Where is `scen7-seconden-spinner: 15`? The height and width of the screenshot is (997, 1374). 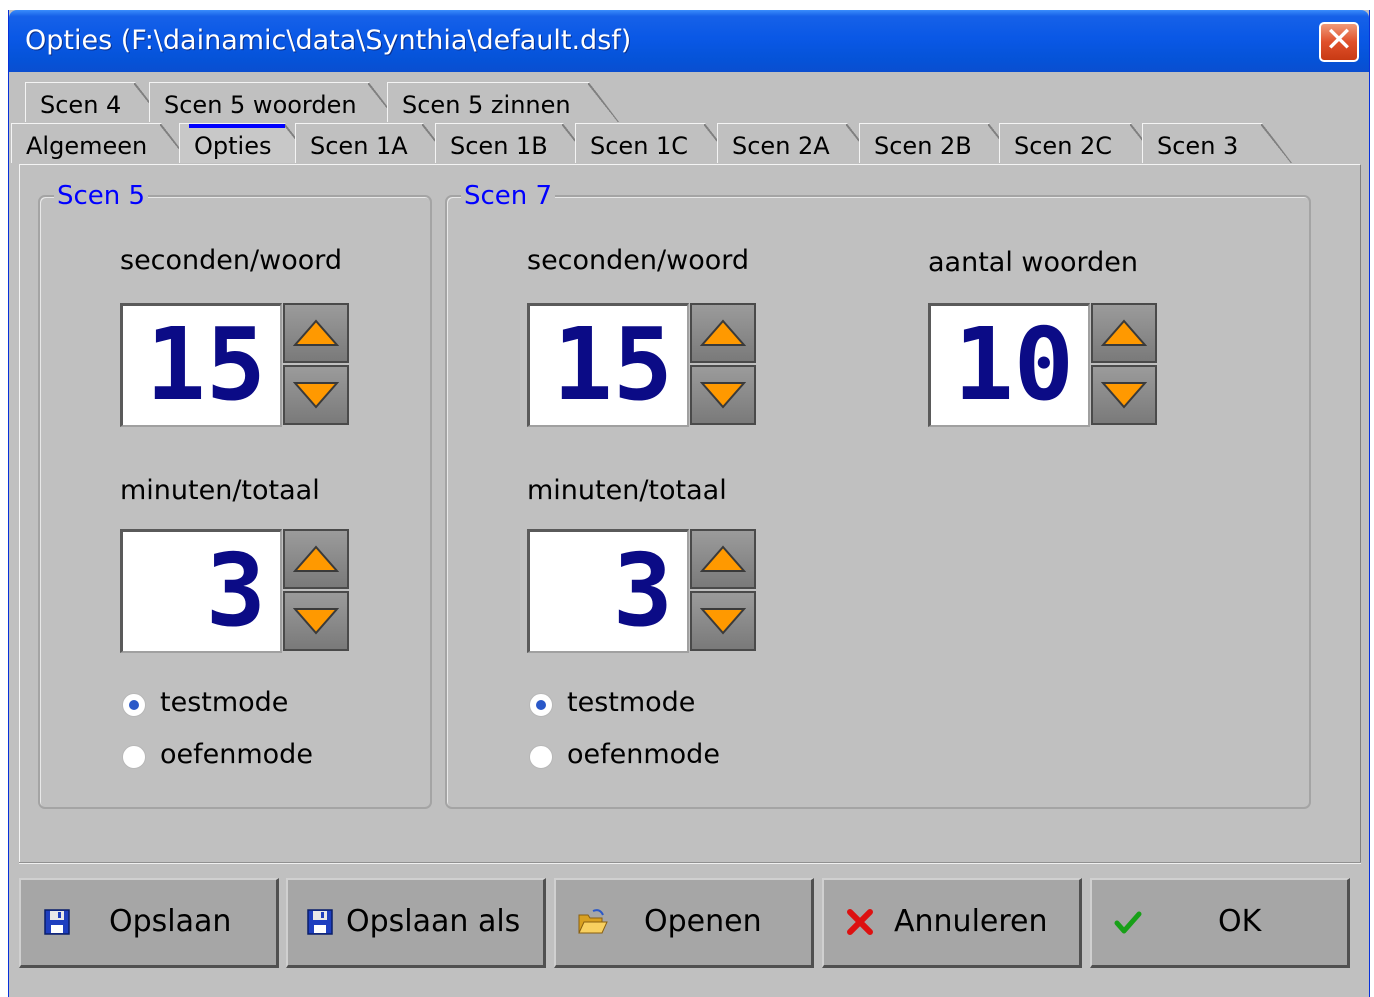 scen7-seconden-spinner: 15 is located at coordinates (642, 365).